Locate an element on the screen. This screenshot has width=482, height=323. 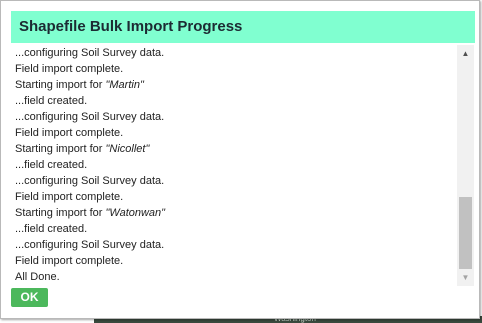
scroll-down-arrow-icon: ▼ is located at coordinates (465, 277).